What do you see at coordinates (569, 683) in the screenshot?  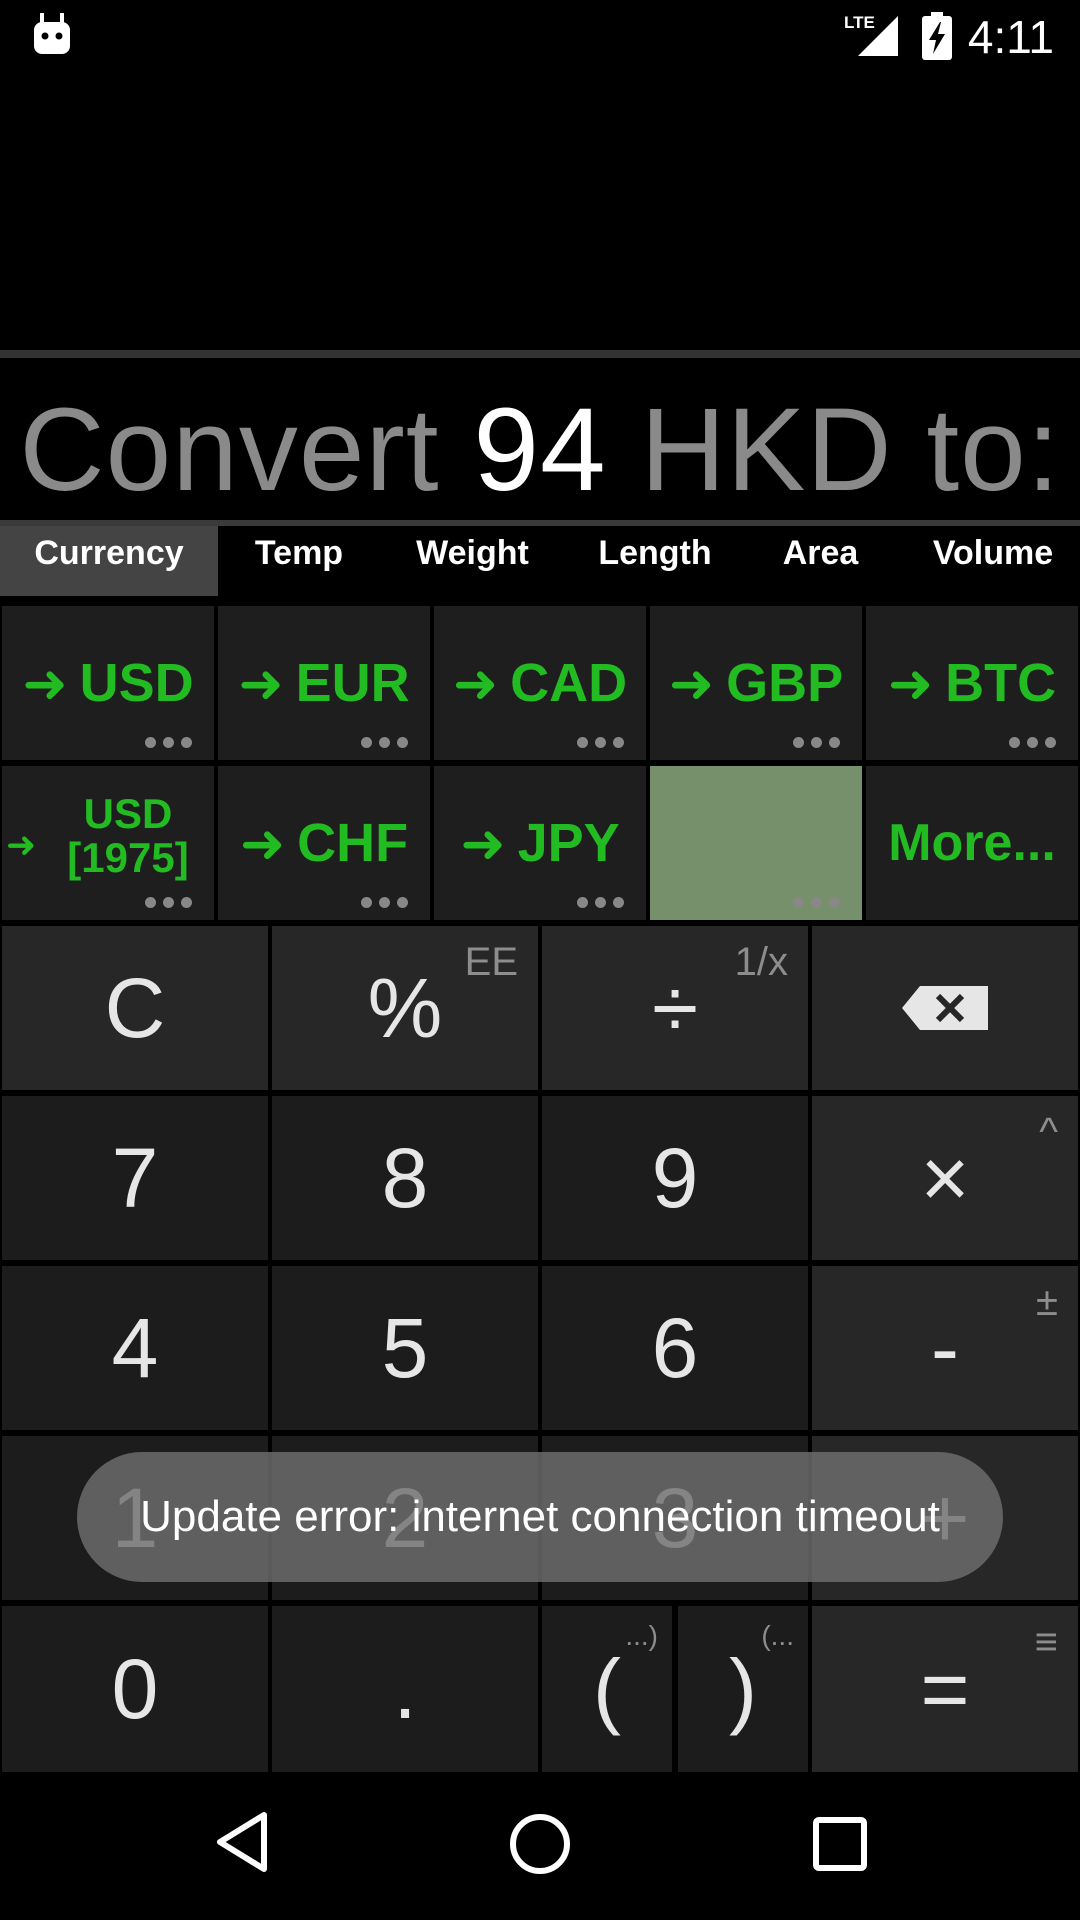 I see `unit-label: CAD` at bounding box center [569, 683].